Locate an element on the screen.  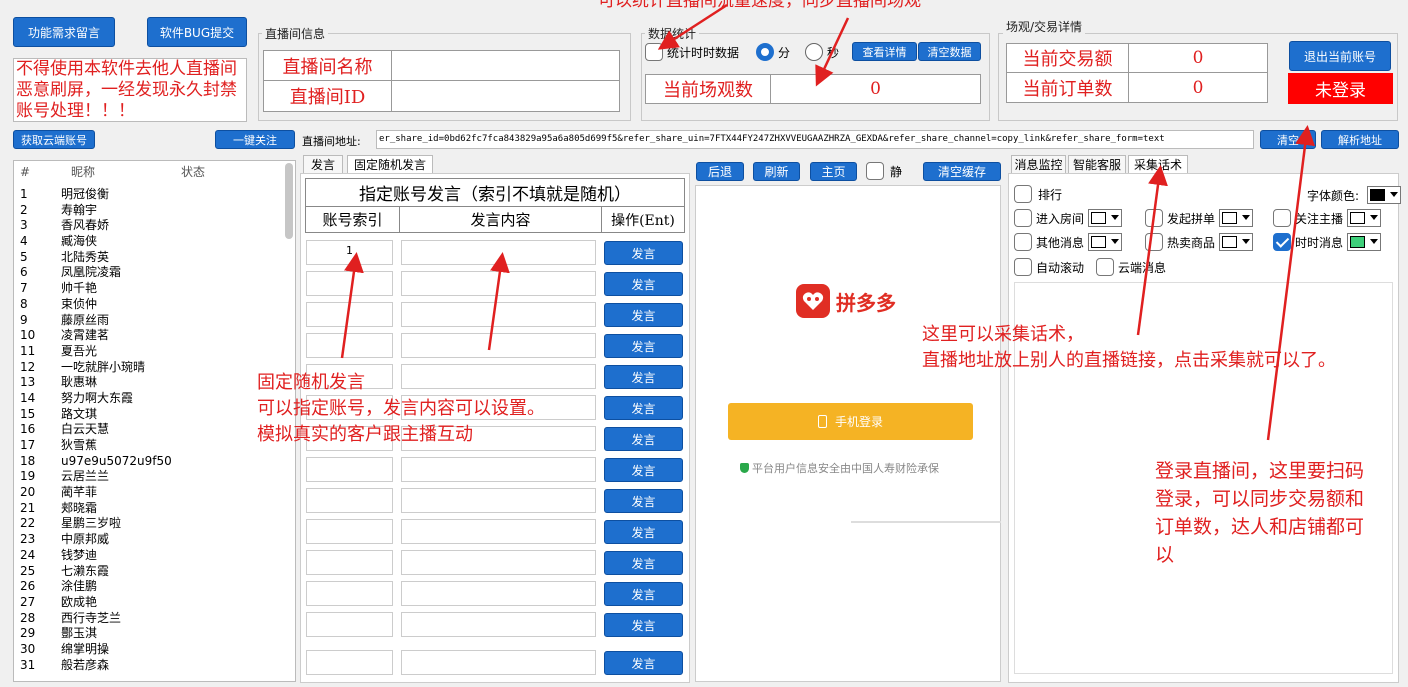
group-buy-checkbox is located at coordinates (1154, 218).